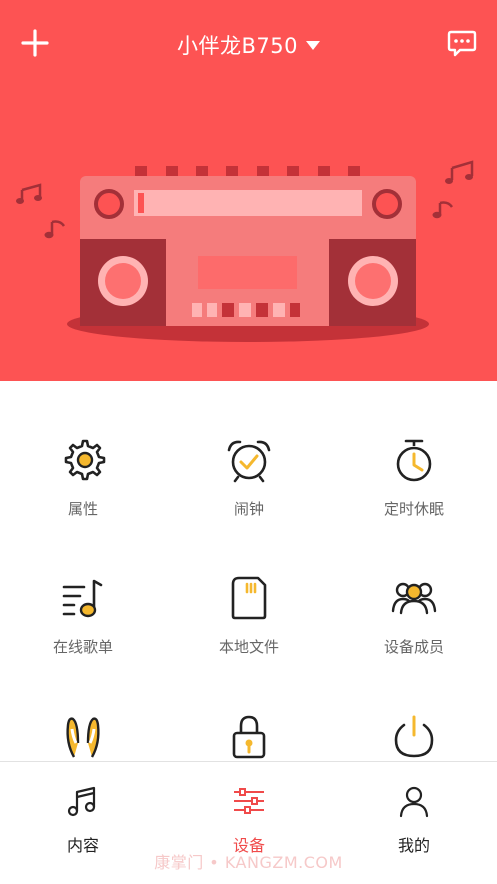 Image resolution: width=497 pixels, height=884 pixels. What do you see at coordinates (249, 598) in the screenshot?
I see `sd-card-icon` at bounding box center [249, 598].